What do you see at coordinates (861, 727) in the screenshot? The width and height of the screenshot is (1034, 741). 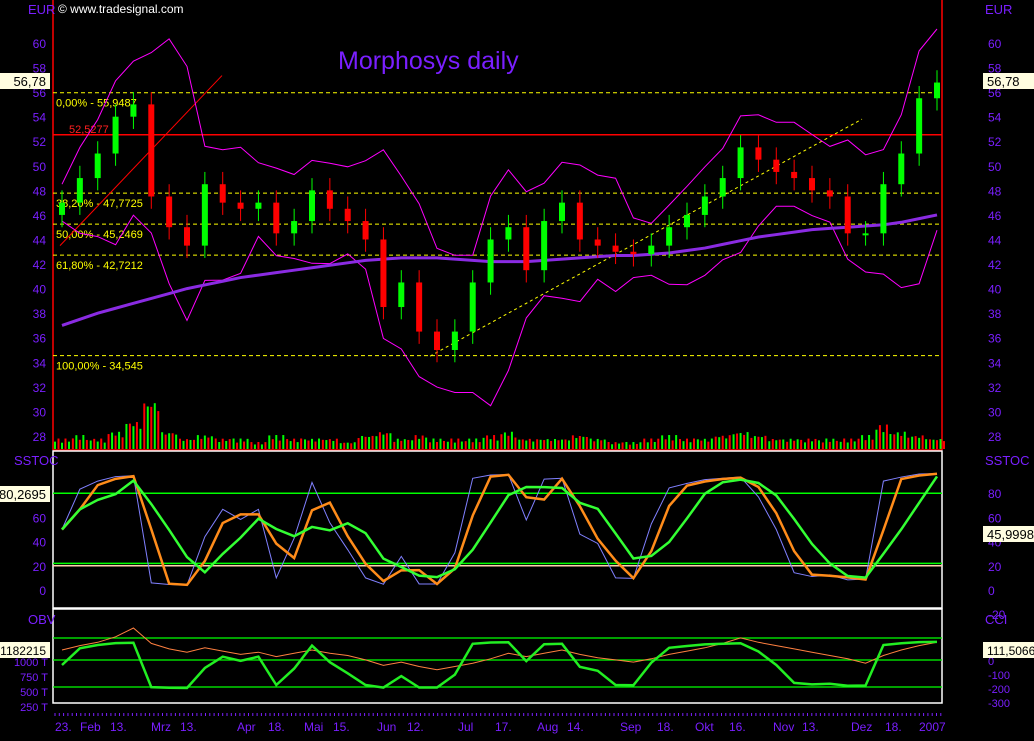 I see `x-tick-label: Dez` at bounding box center [861, 727].